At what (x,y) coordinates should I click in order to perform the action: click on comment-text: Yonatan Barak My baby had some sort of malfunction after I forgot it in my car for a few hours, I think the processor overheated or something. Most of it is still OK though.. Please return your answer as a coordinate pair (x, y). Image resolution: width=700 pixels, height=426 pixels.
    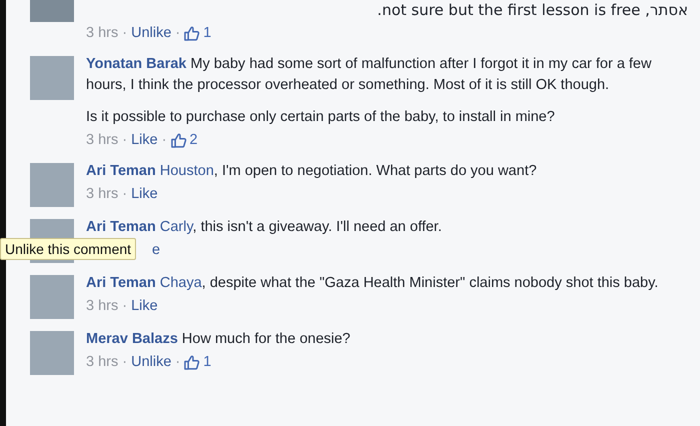
    Looking at the image, I should click on (369, 75).